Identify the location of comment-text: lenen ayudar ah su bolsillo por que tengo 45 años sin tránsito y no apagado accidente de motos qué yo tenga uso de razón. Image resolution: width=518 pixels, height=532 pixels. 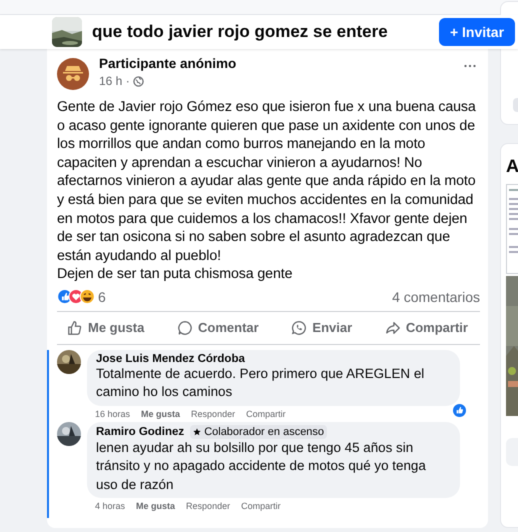
(261, 466).